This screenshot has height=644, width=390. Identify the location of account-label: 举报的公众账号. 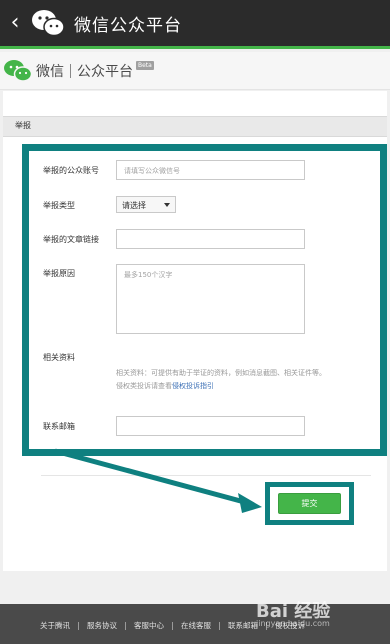
(71, 170).